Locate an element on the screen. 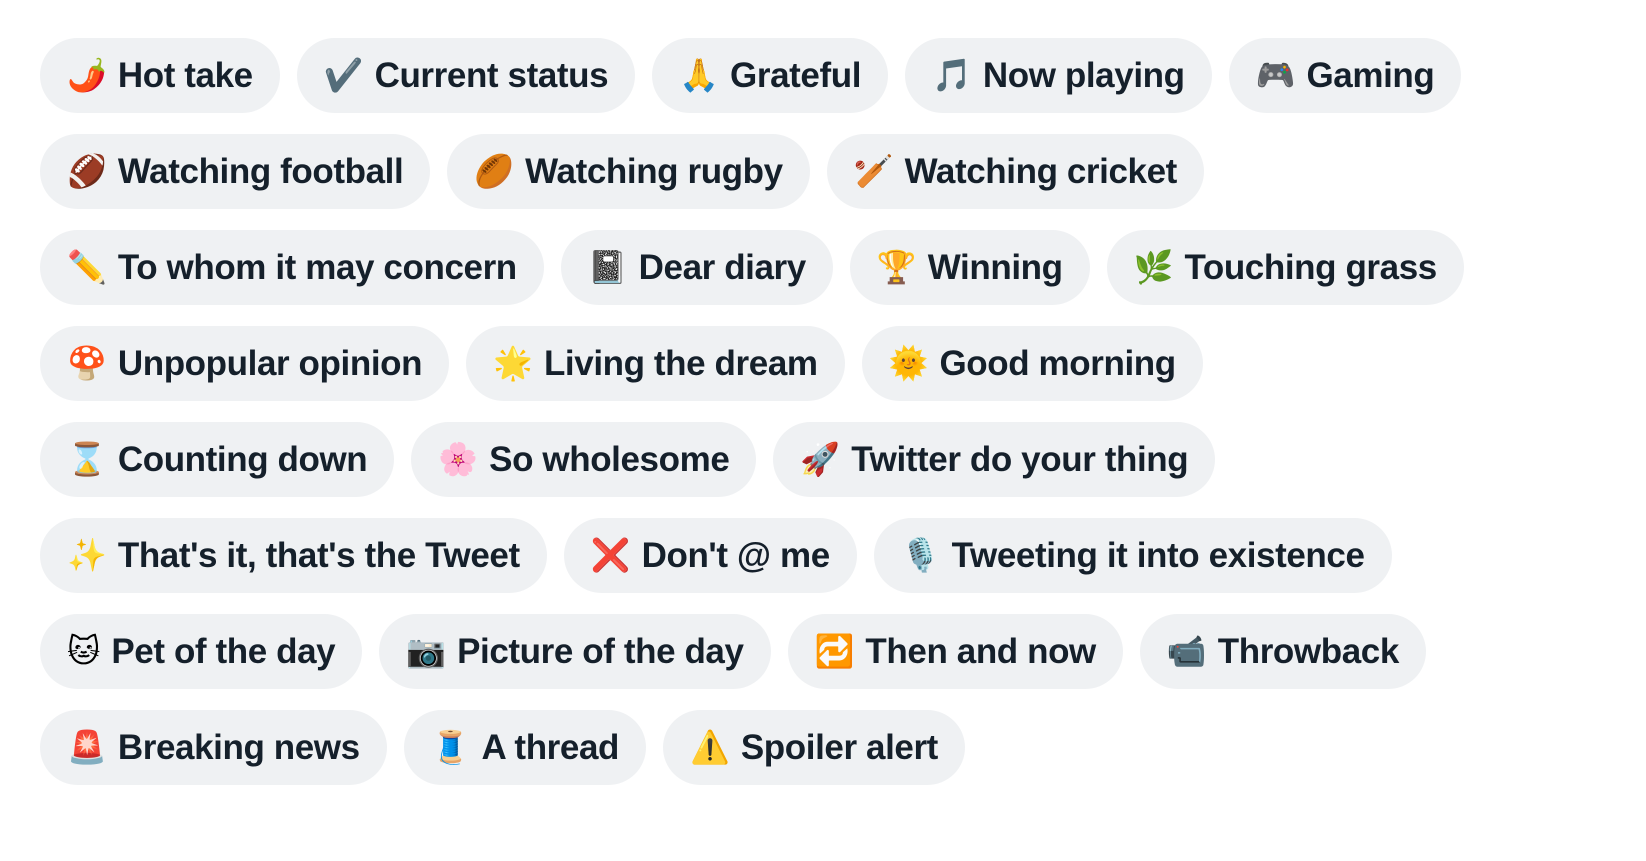 Image resolution: width=1646 pixels, height=861 pixels. prompt-chip: ✨ That's it, that's the Tweet is located at coordinates (293, 555).